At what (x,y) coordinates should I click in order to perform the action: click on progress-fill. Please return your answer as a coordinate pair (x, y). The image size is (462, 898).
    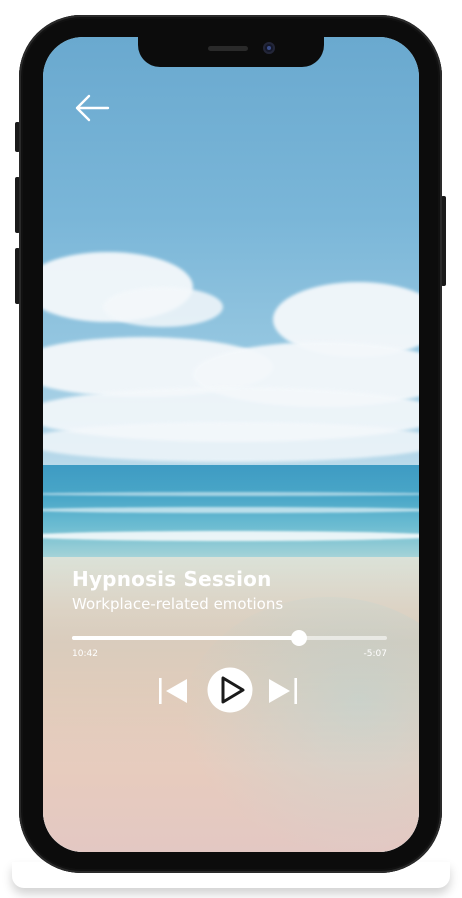
    Looking at the image, I should click on (185, 638).